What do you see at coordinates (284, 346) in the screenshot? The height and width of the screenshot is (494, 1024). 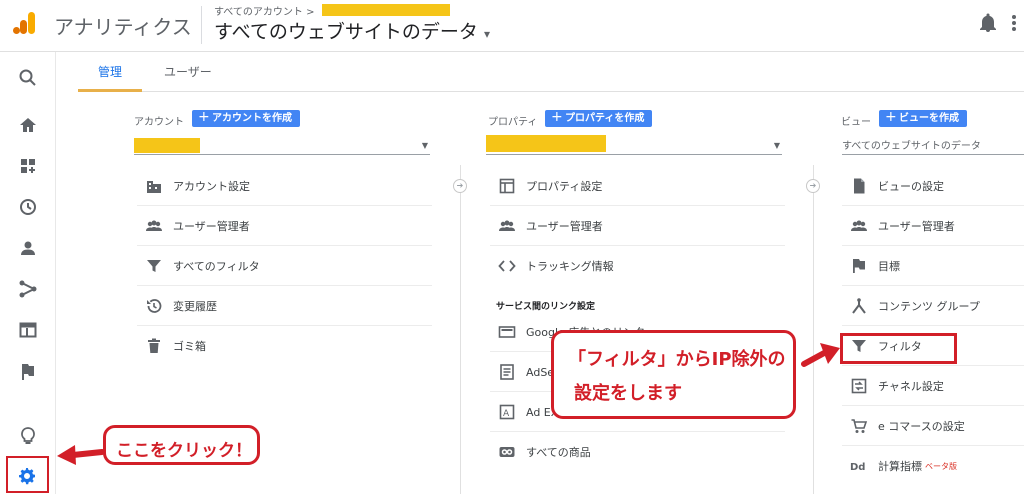 I see `trash-item: ゴミ箱` at bounding box center [284, 346].